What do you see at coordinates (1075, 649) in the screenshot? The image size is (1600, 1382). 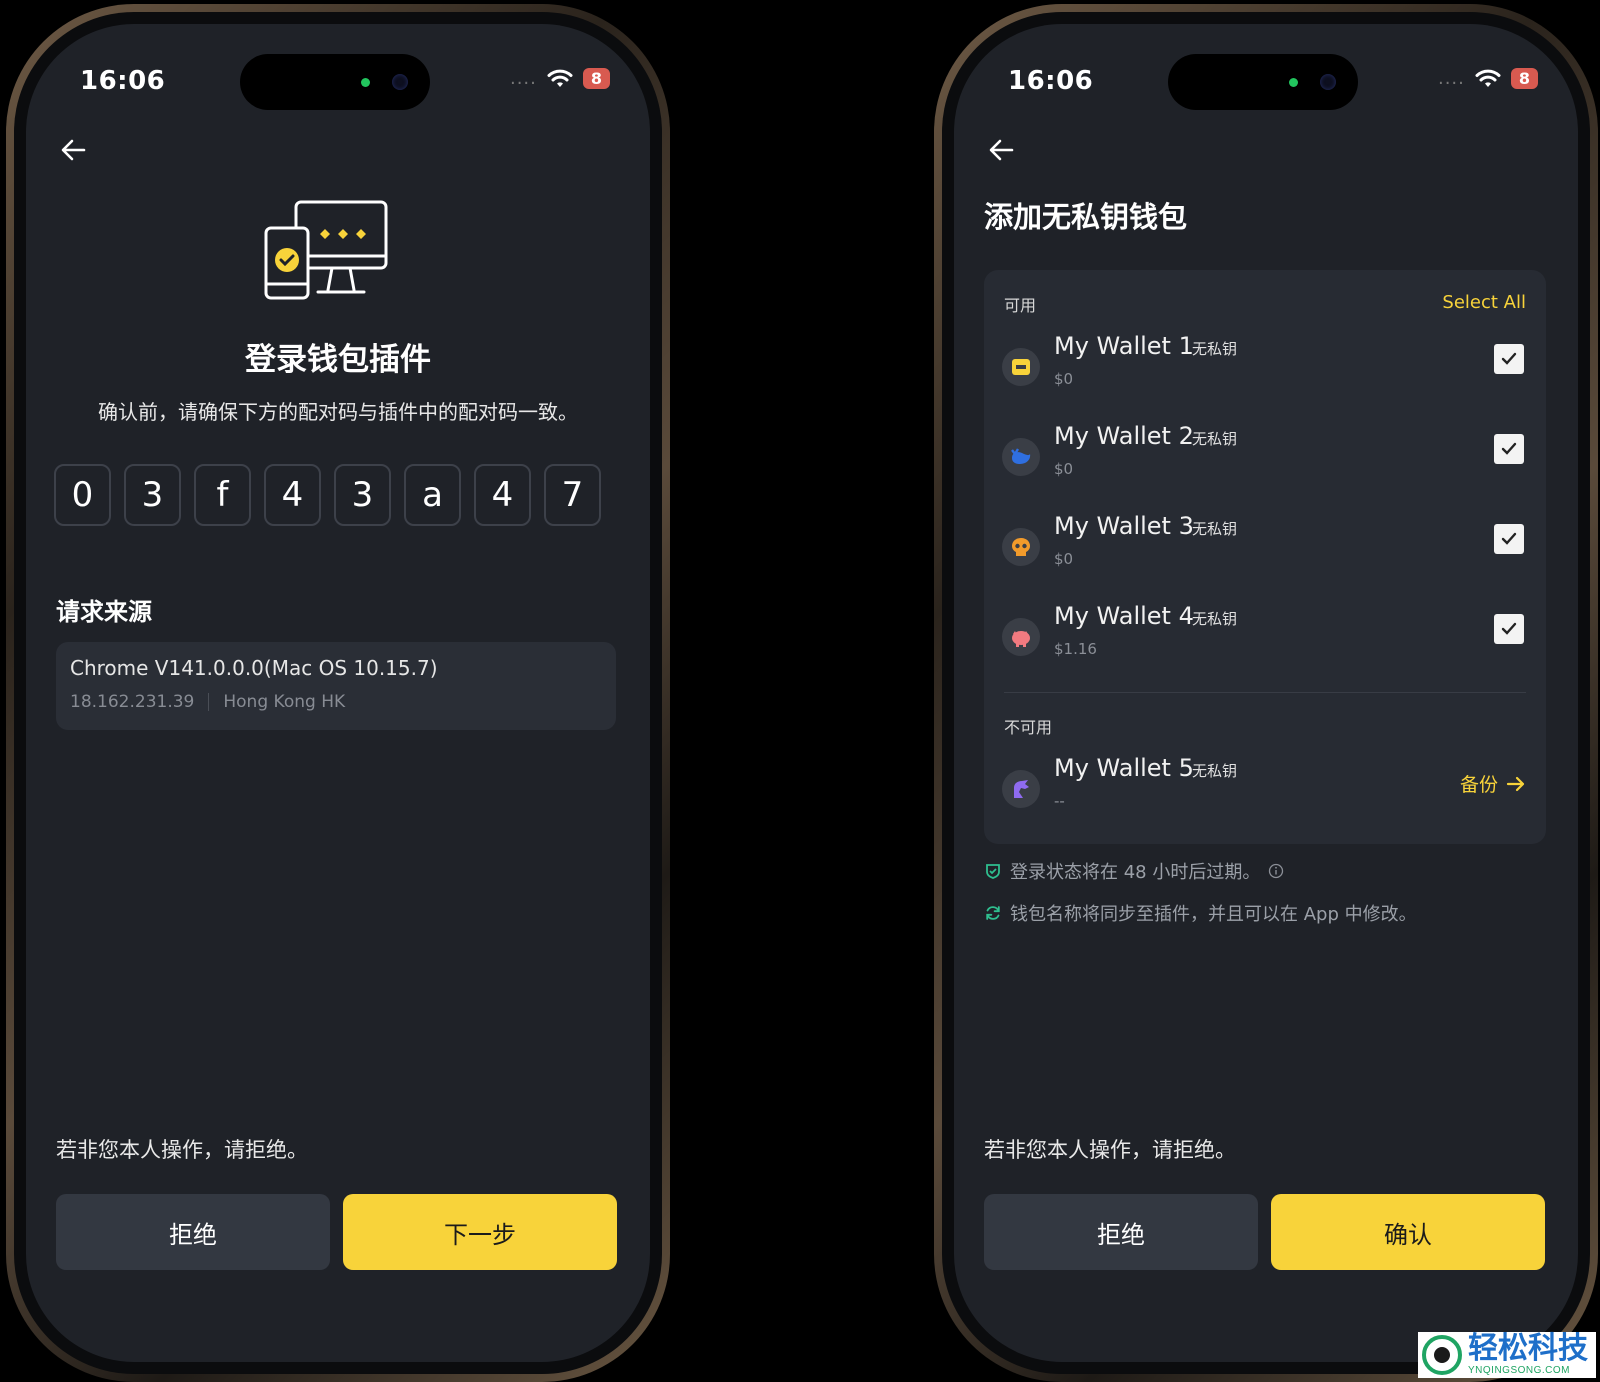 I see `wallet-balance: $1.16` at bounding box center [1075, 649].